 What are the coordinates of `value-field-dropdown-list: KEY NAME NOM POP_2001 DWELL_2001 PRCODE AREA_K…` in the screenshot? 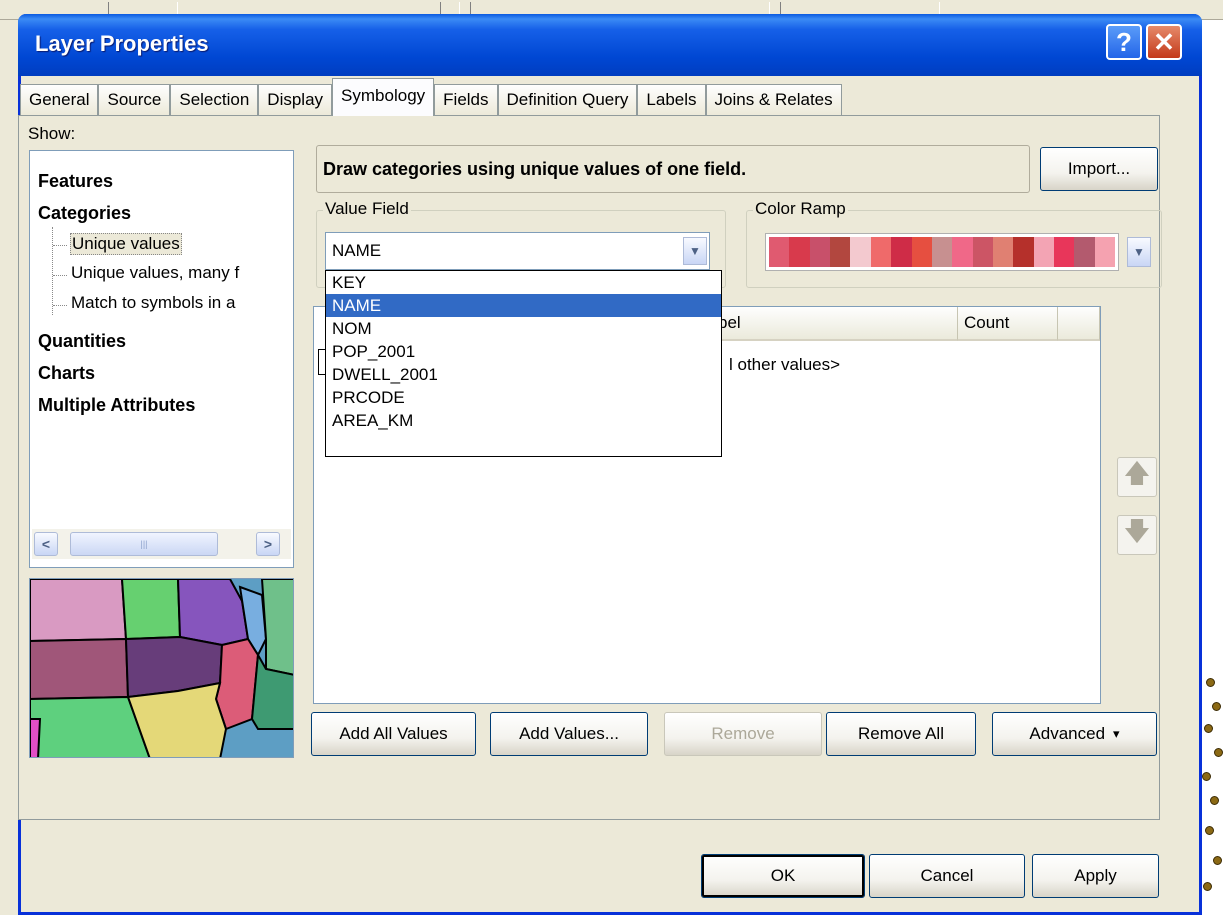 It's located at (523, 363).